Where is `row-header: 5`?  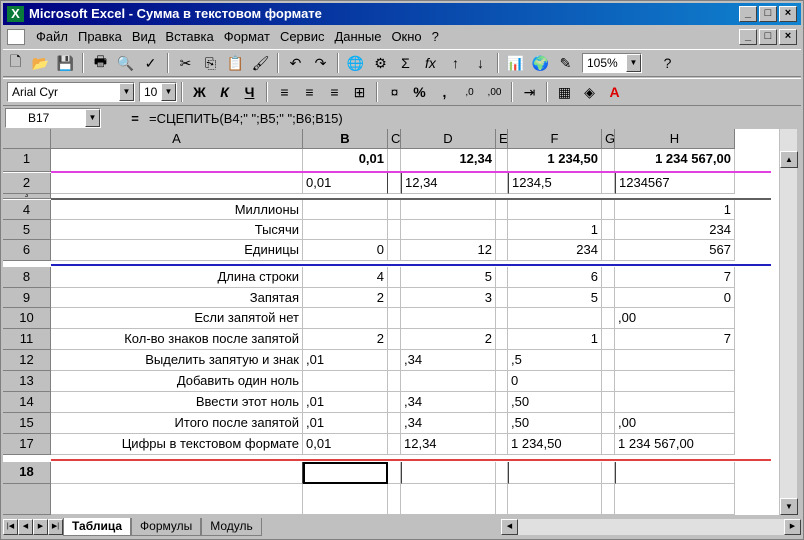
row-header: 5 is located at coordinates (27, 230).